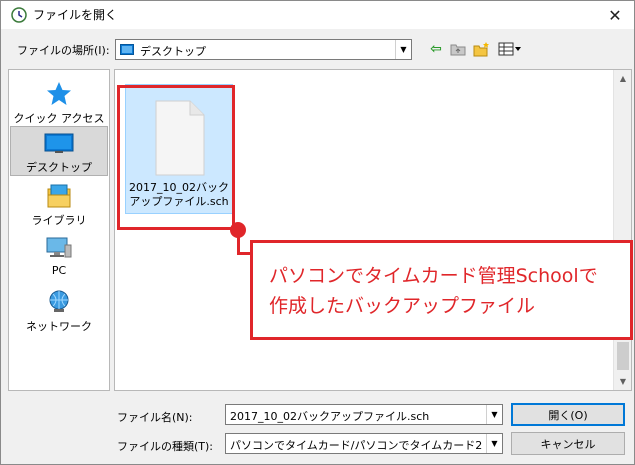 This screenshot has width=635, height=465. I want to click on annotation-callout: パソコンでタイムカード管理Schoolで 作成したバックアップファイル, so click(441, 290).